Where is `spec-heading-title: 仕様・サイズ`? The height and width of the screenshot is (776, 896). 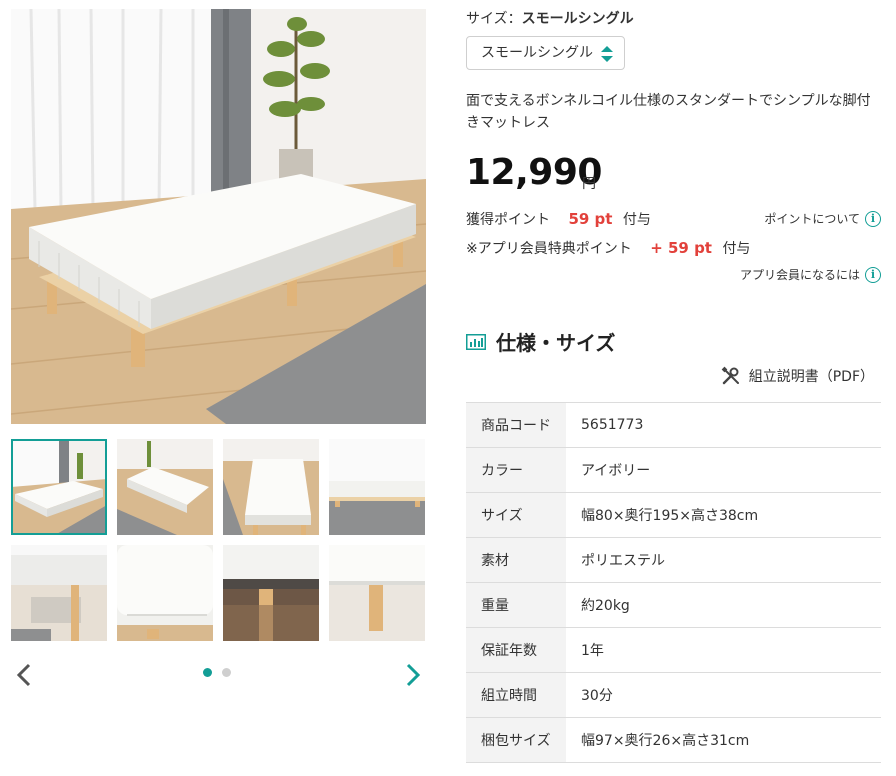
spec-heading-title: 仕様・サイズ is located at coordinates (556, 343).